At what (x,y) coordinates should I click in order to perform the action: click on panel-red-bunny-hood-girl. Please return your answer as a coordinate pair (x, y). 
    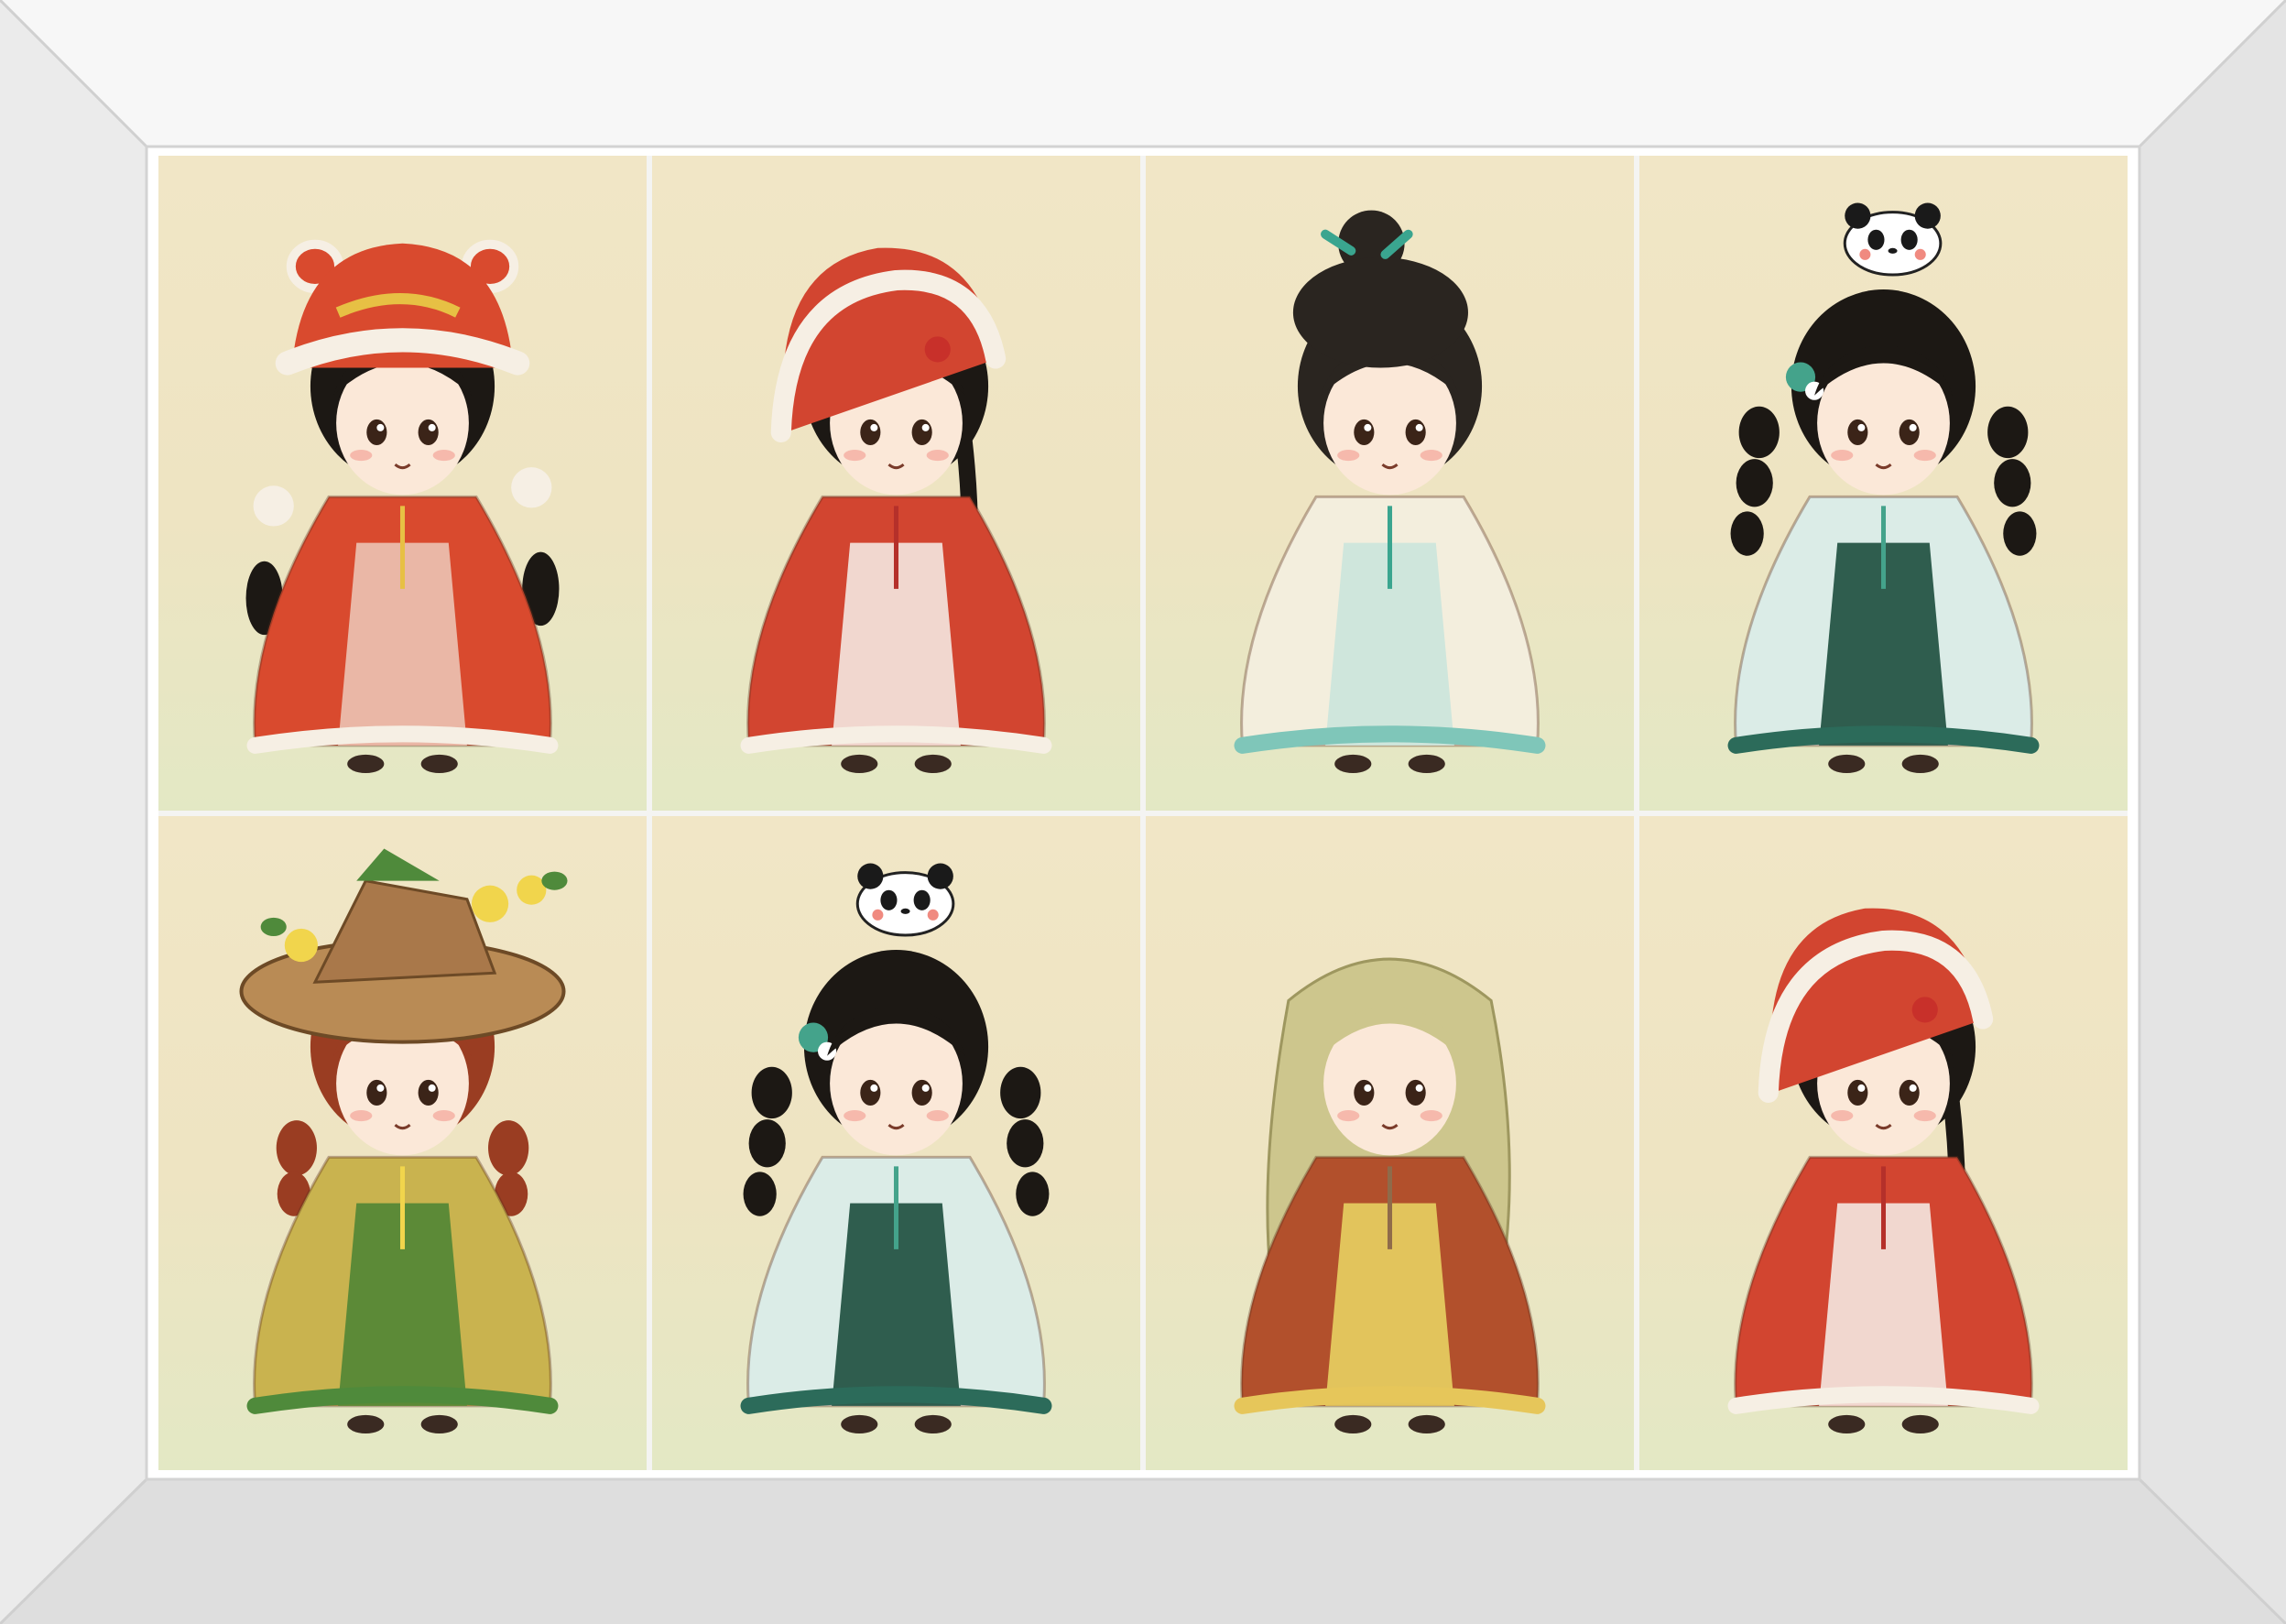
    Looking at the image, I should click on (402, 483).